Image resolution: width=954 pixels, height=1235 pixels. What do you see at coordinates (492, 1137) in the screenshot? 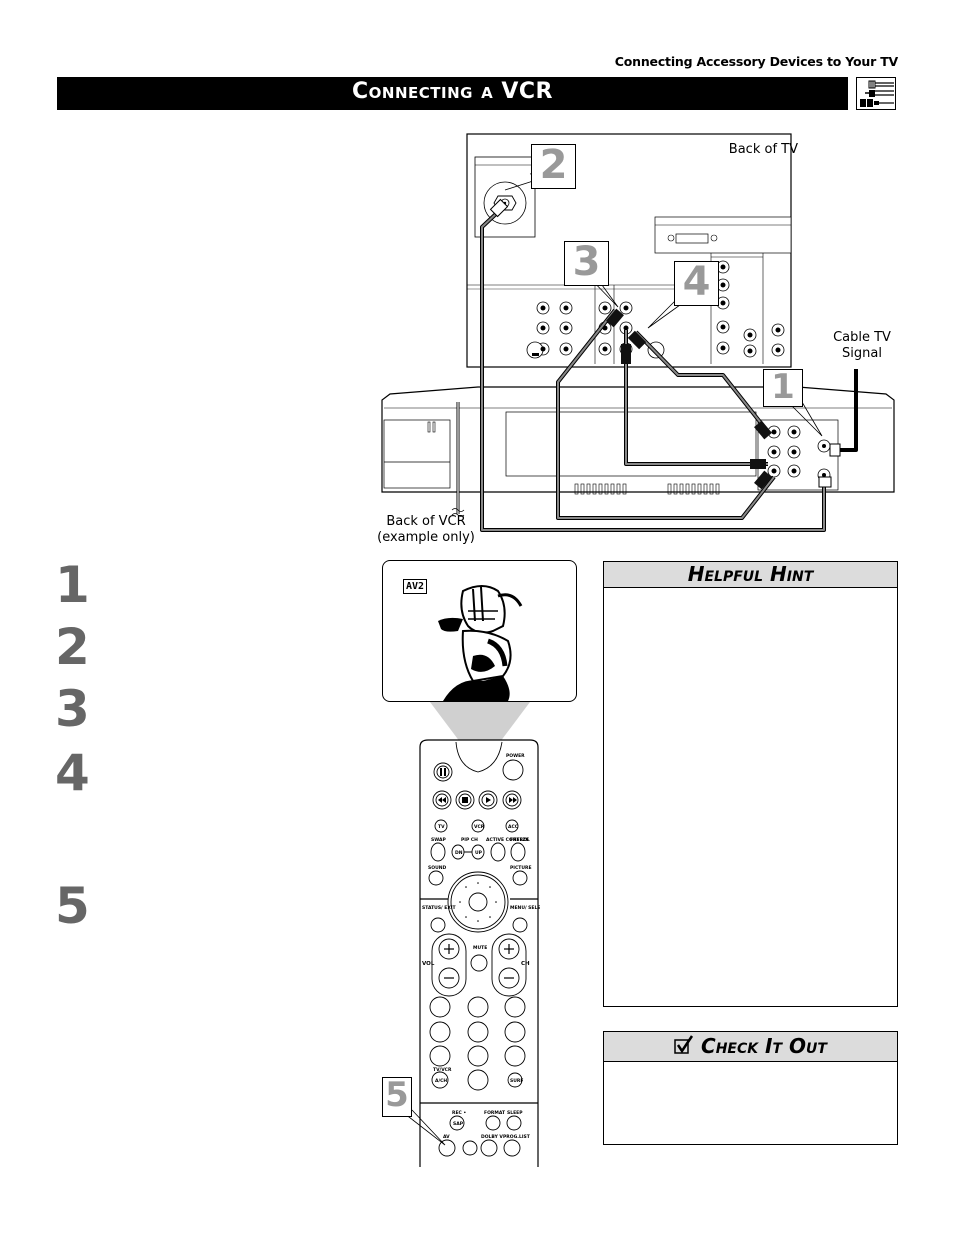
I see `remote-label-dolby-v: DOLBY V` at bounding box center [492, 1137].